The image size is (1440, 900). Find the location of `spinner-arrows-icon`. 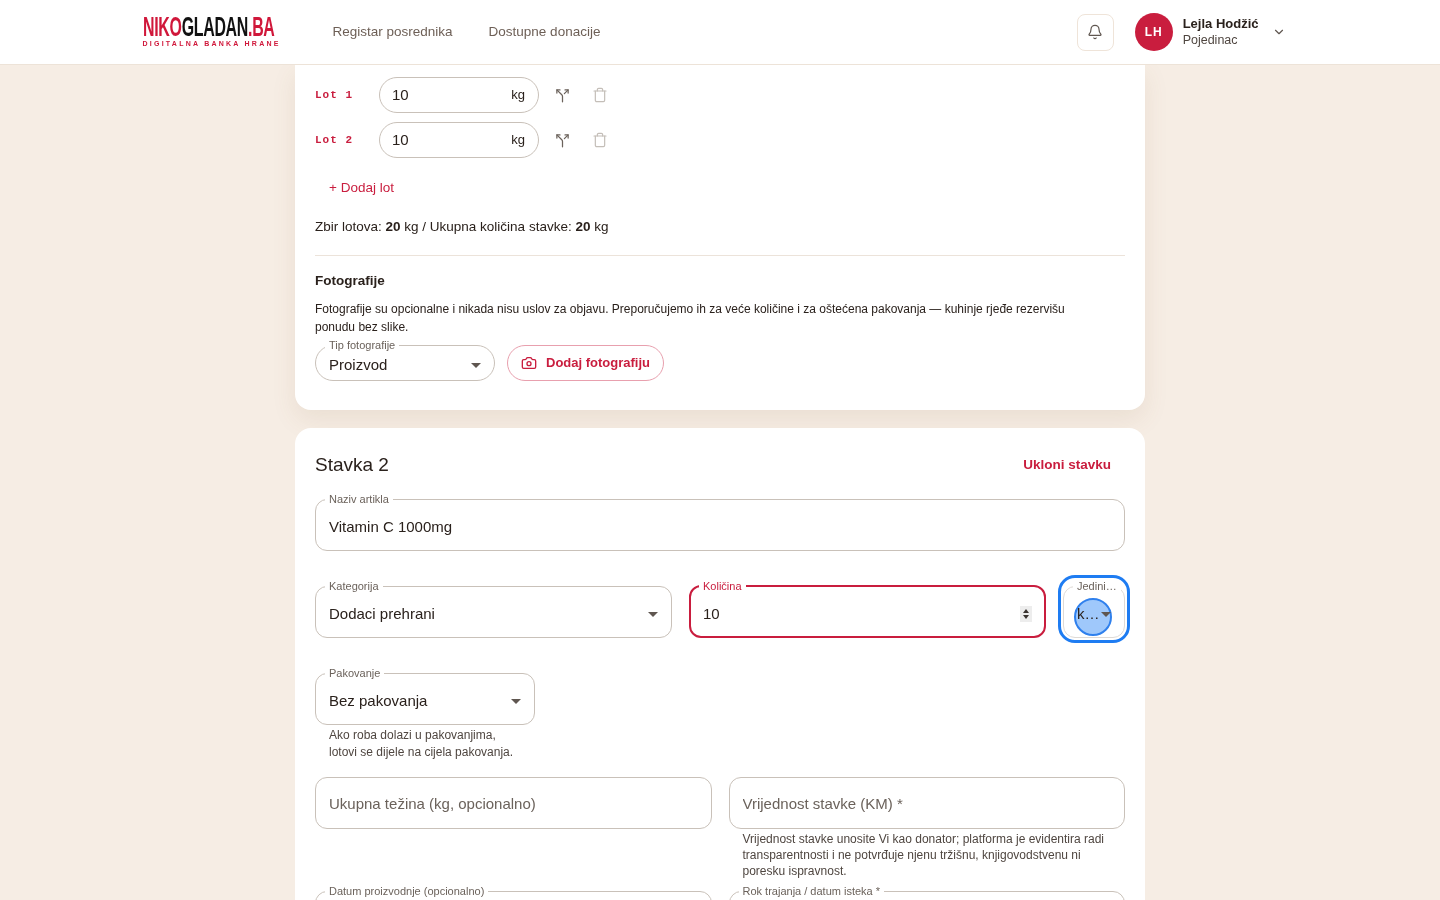

spinner-arrows-icon is located at coordinates (1026, 614).